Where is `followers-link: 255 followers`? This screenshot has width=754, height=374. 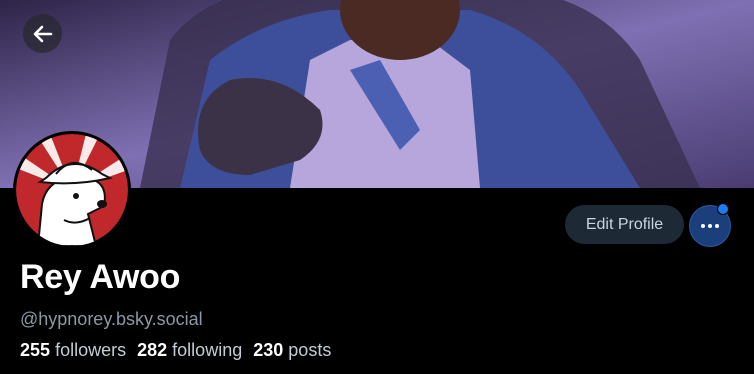
followers-link: 255 followers is located at coordinates (73, 350).